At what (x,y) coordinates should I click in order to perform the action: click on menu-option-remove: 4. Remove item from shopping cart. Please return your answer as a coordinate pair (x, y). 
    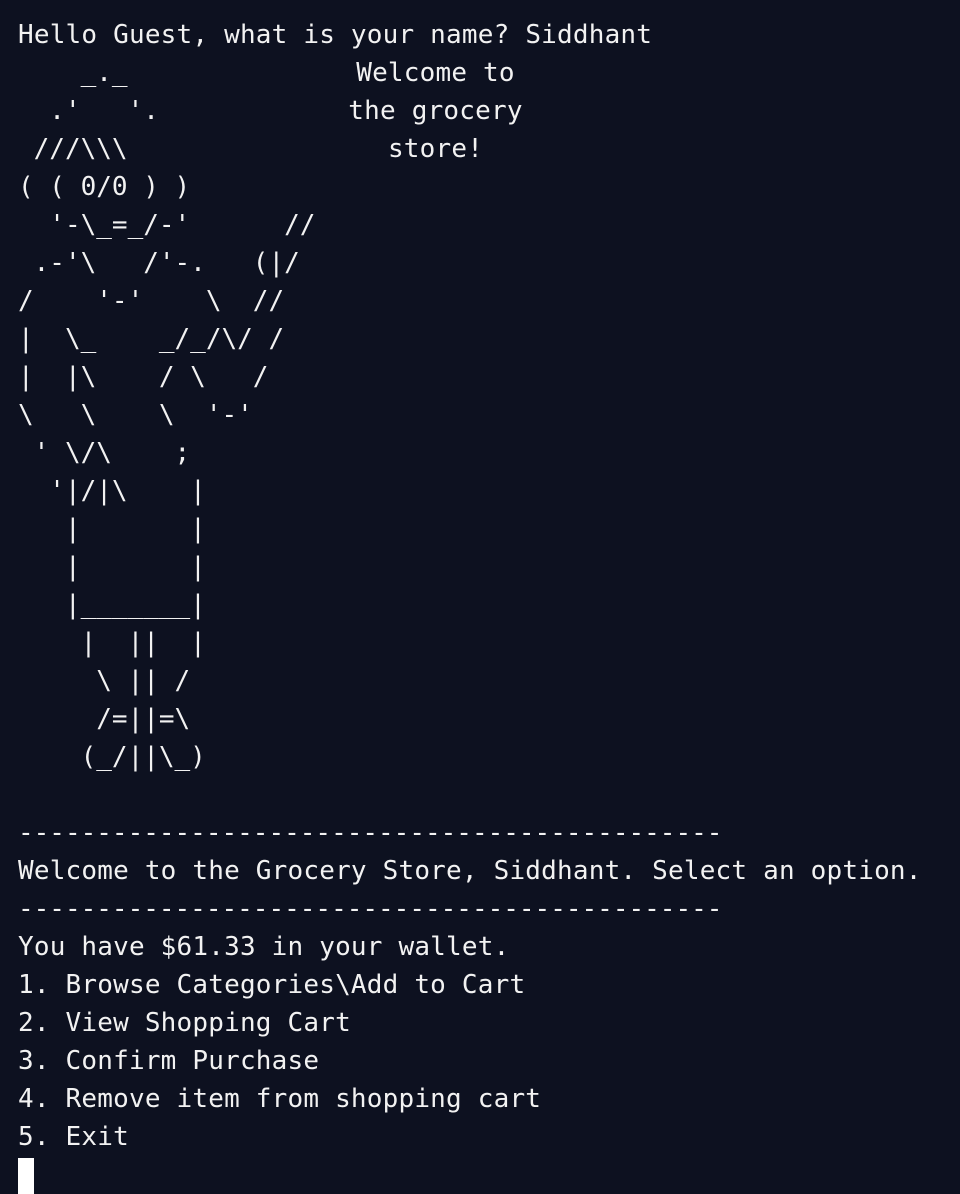
    Looking at the image, I should click on (280, 1099).